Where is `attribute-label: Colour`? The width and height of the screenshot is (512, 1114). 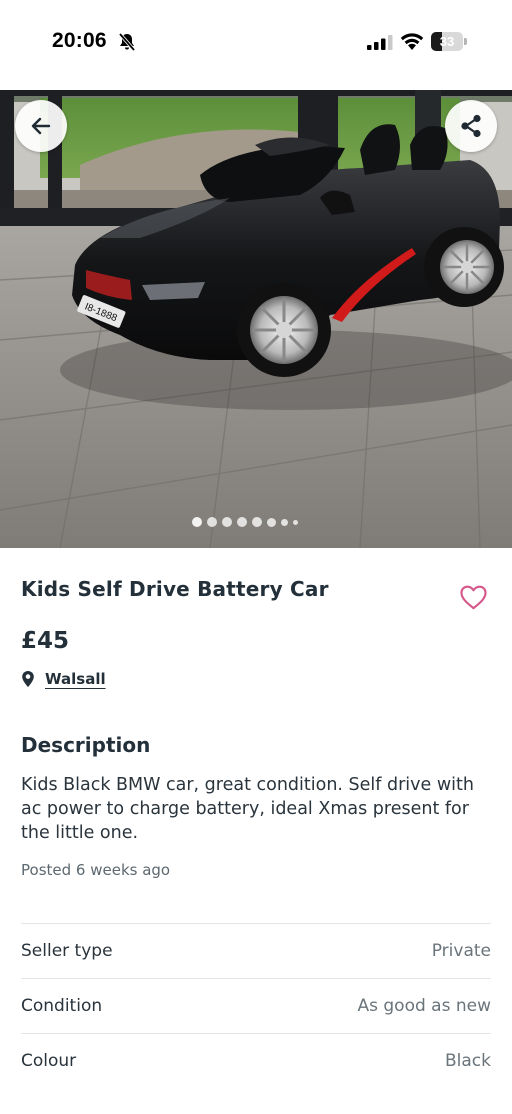 attribute-label: Colour is located at coordinates (49, 1061).